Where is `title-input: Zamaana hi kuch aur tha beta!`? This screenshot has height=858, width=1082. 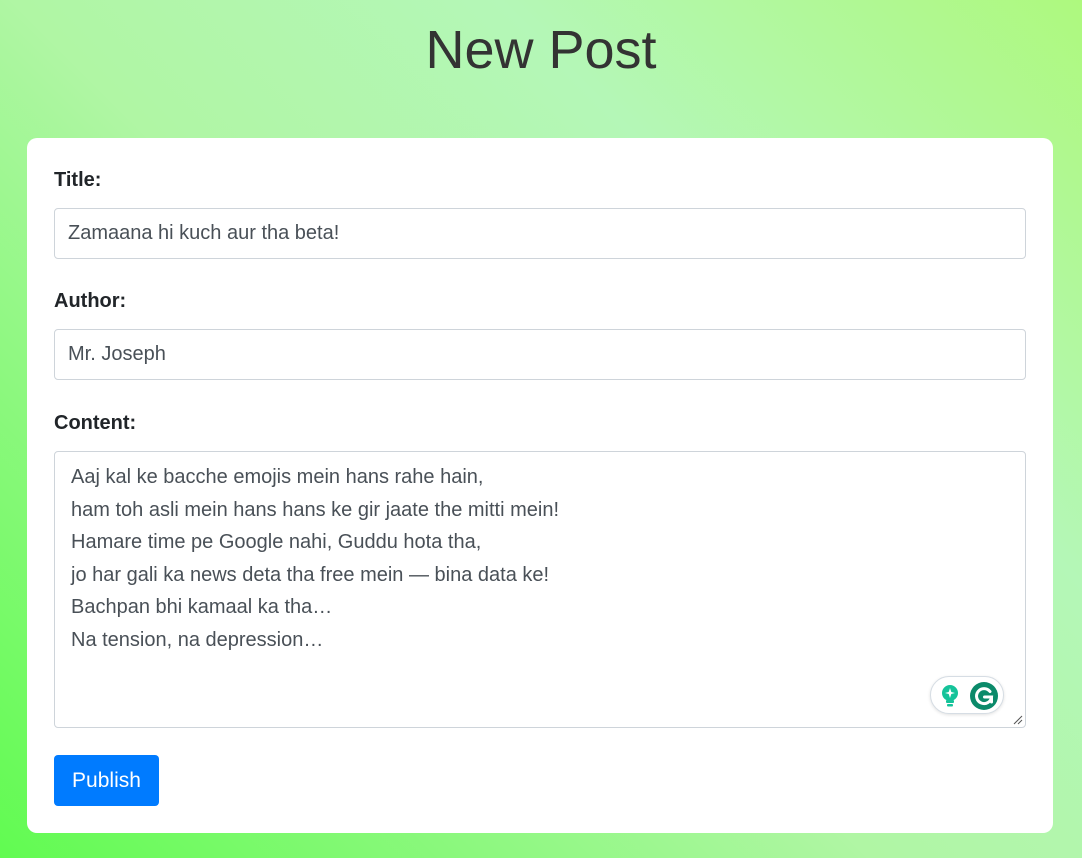 title-input: Zamaana hi kuch aur tha beta! is located at coordinates (540, 233).